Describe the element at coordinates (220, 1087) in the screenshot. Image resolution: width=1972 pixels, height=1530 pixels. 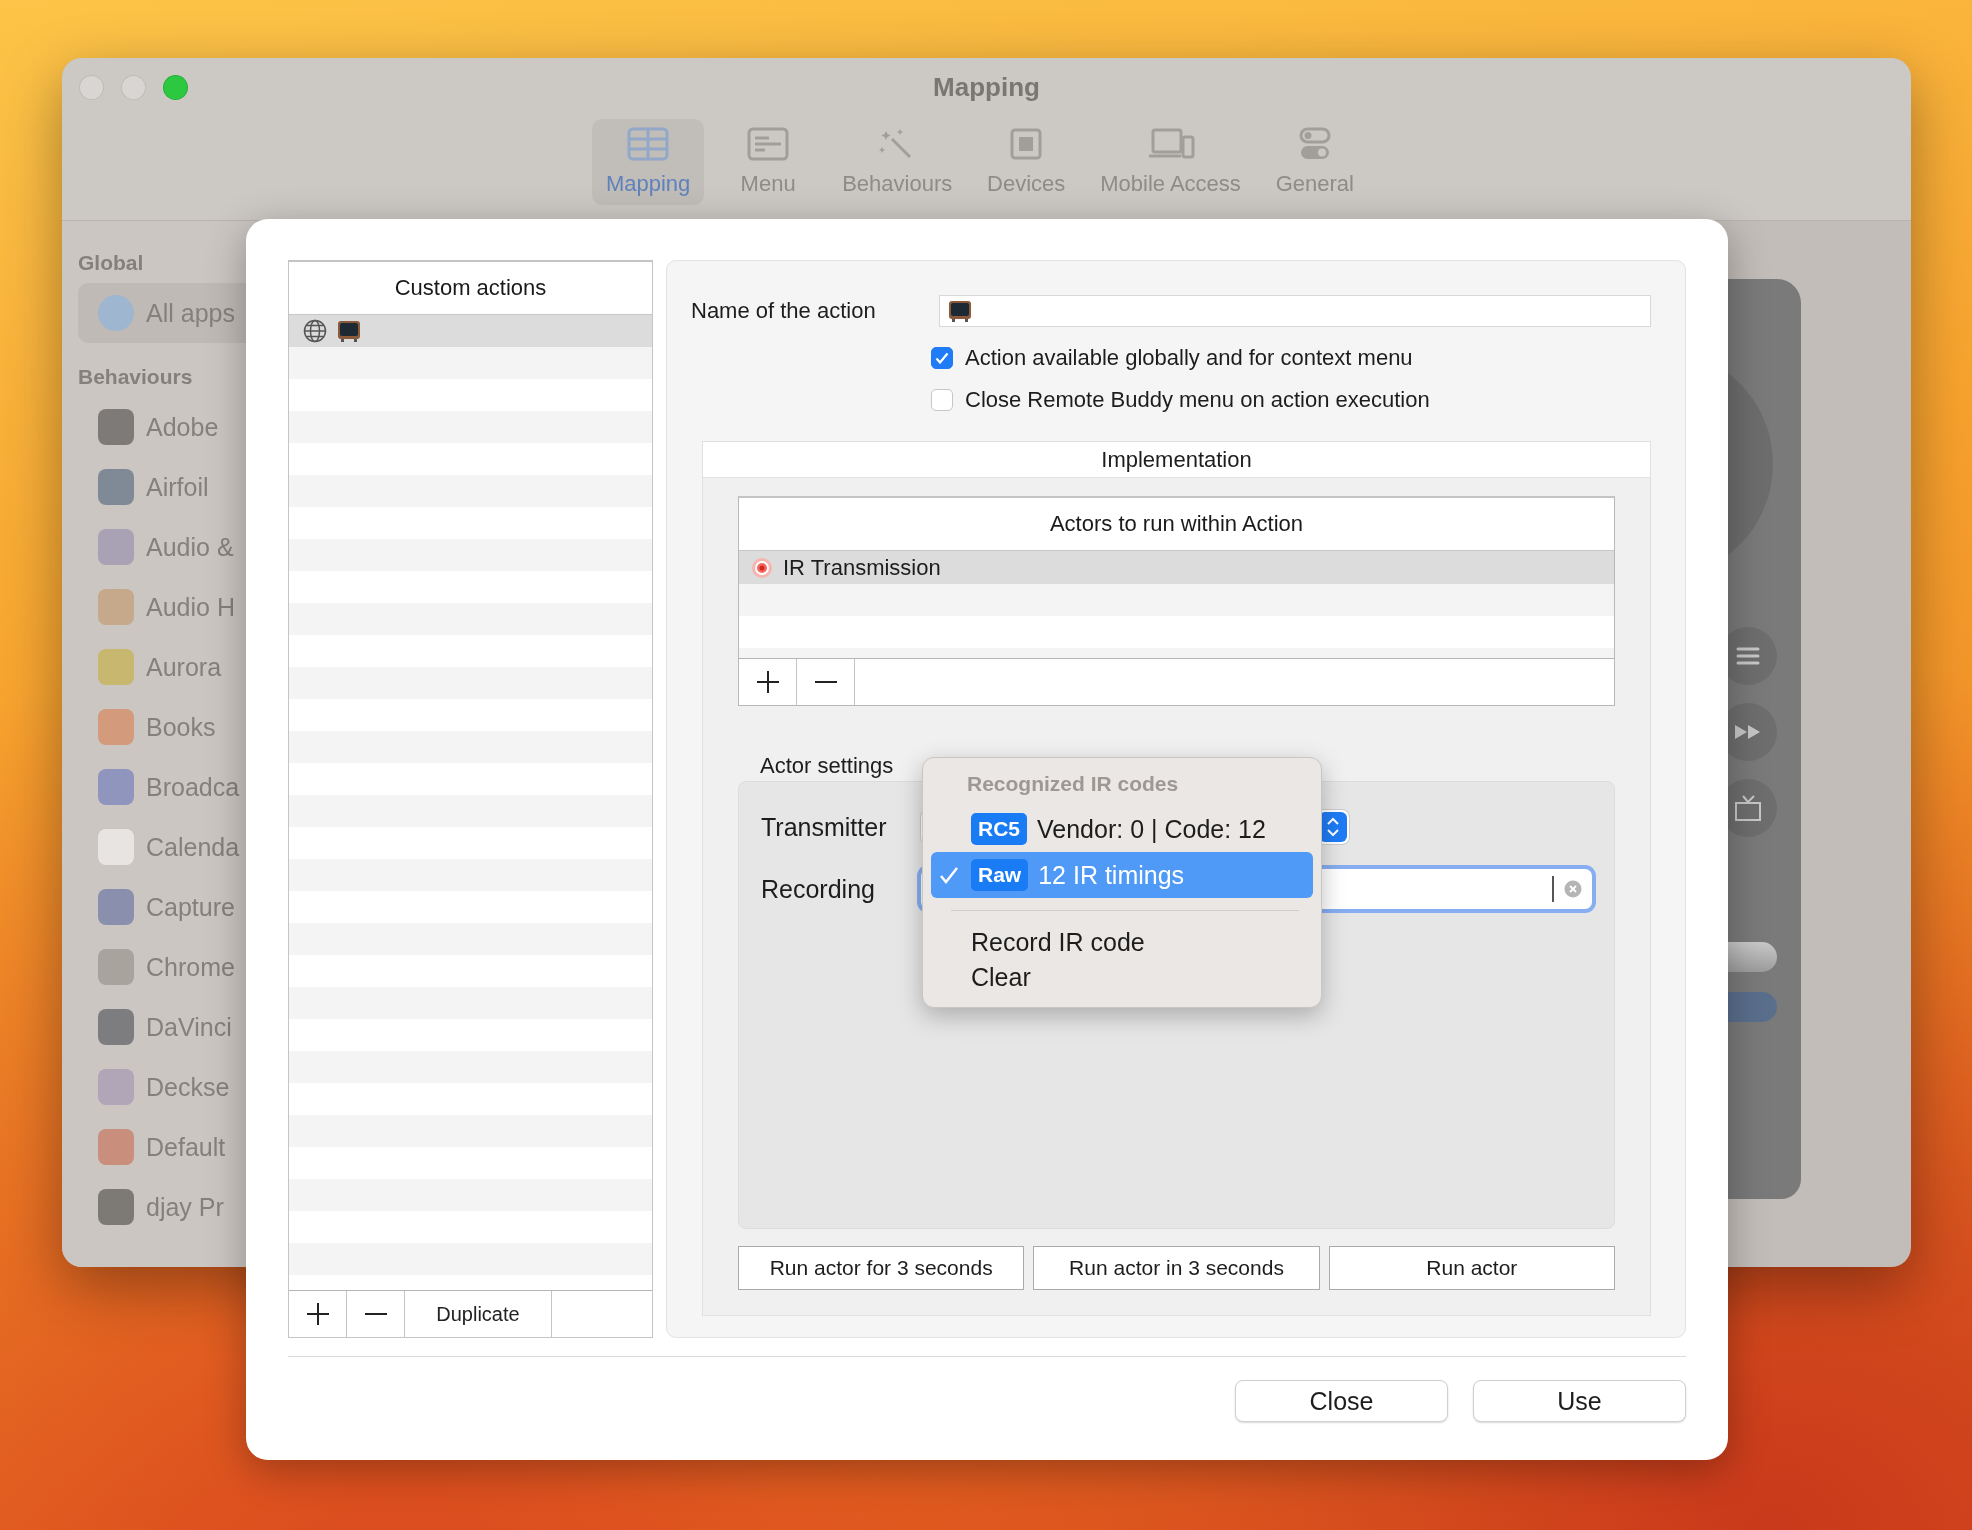
I see `sidebar-item: Deckse` at that location.